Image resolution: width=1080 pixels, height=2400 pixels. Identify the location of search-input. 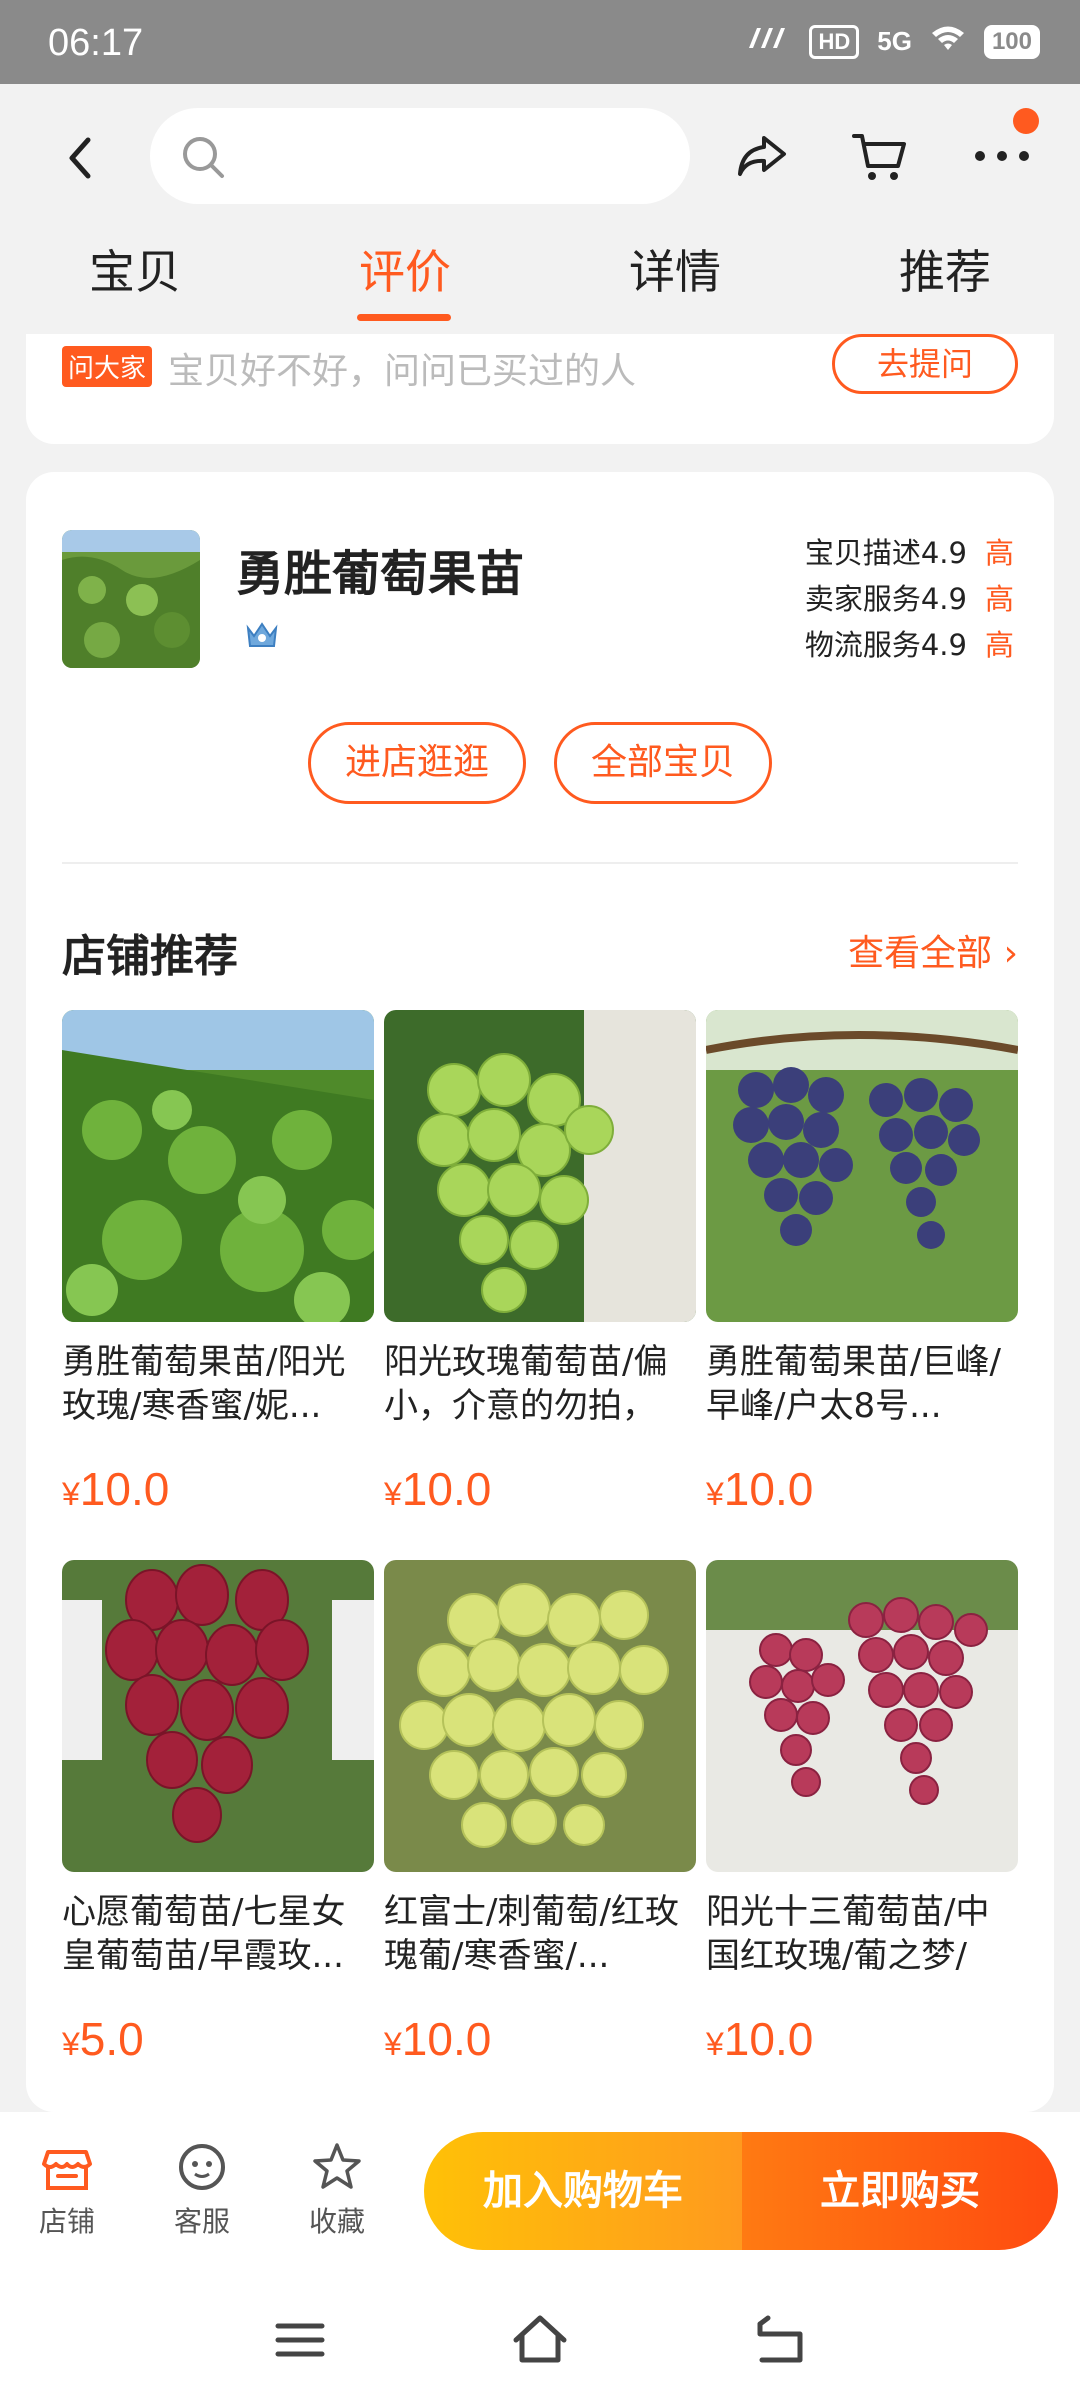
(420, 156).